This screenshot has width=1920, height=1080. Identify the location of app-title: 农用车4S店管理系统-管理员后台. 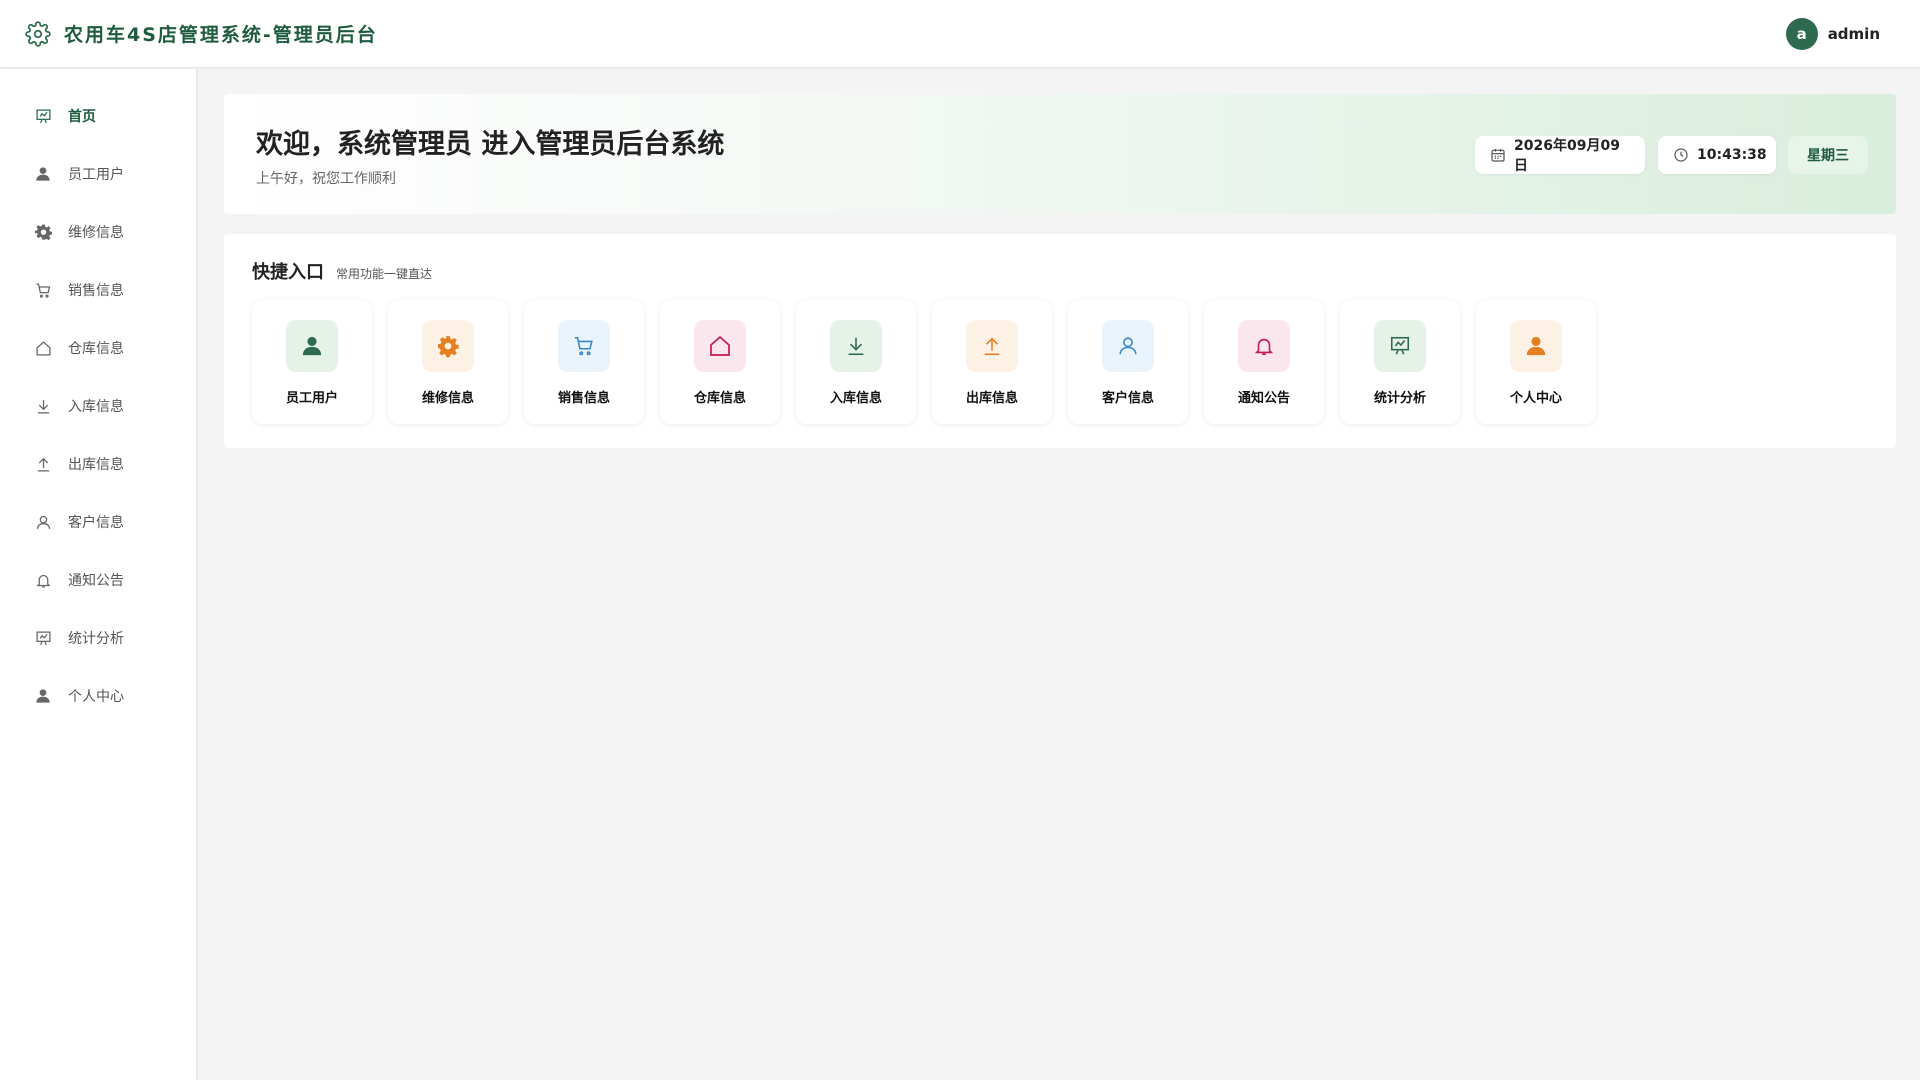
(221, 35).